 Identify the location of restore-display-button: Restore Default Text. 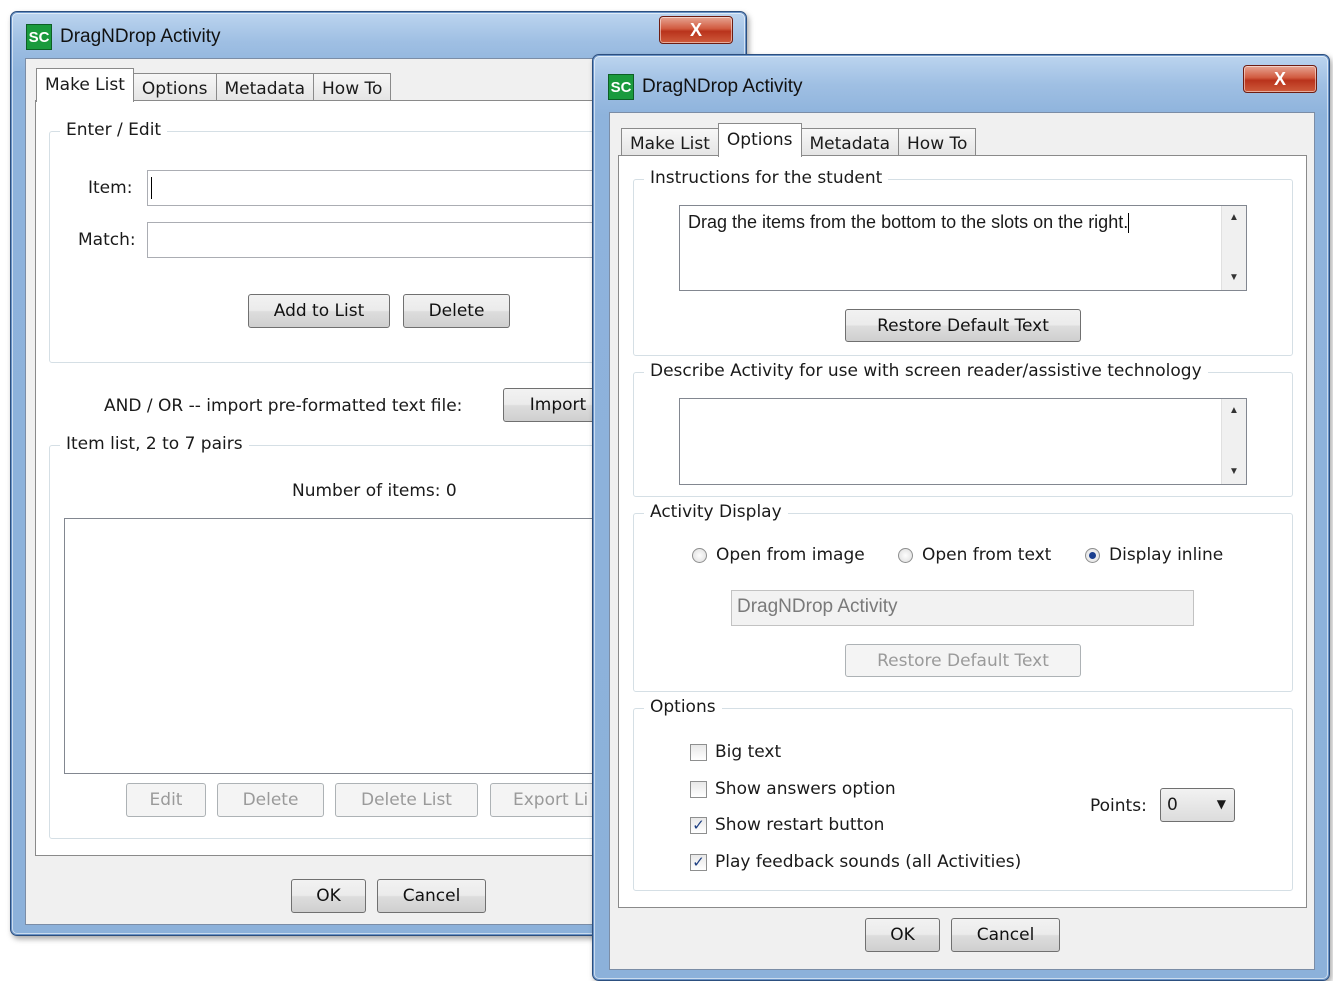
(963, 660).